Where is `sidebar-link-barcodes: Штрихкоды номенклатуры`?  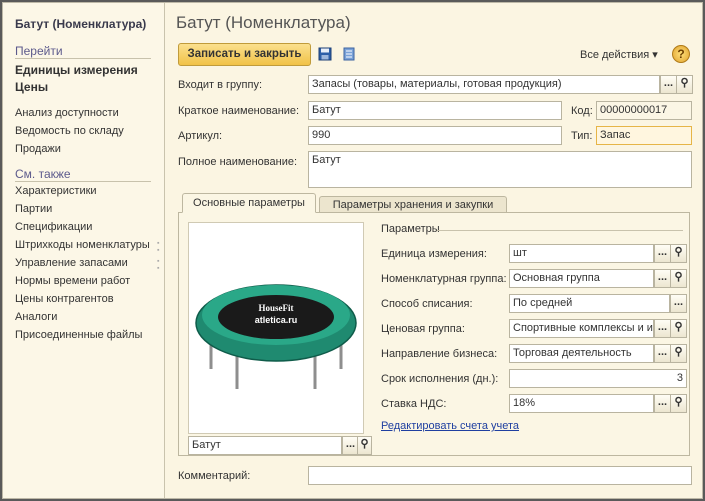 sidebar-link-barcodes: Штрихкоды номенклатуры is located at coordinates (82, 245).